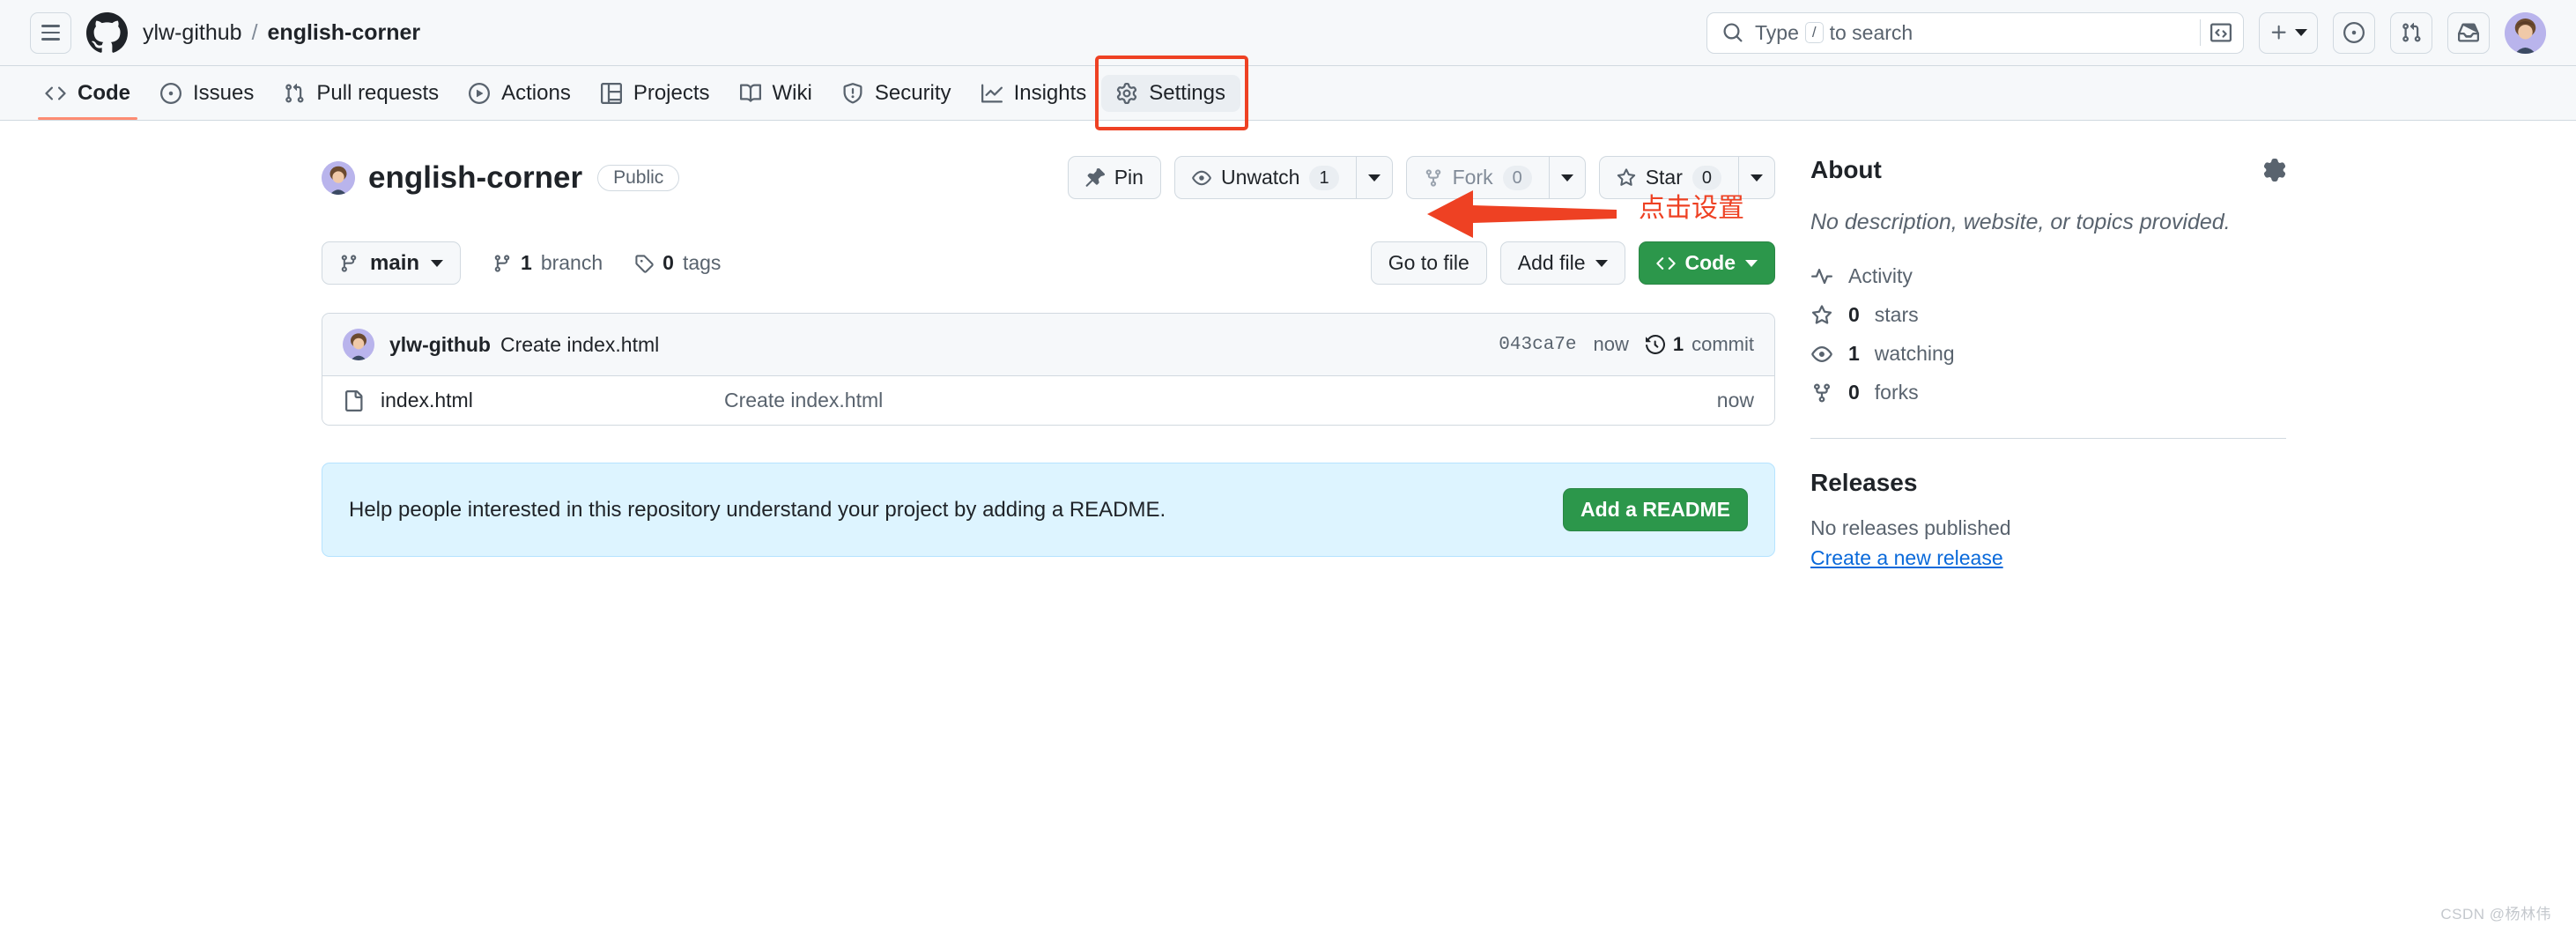  What do you see at coordinates (2048, 392) in the screenshot?
I see `forks-link: 0 forks` at bounding box center [2048, 392].